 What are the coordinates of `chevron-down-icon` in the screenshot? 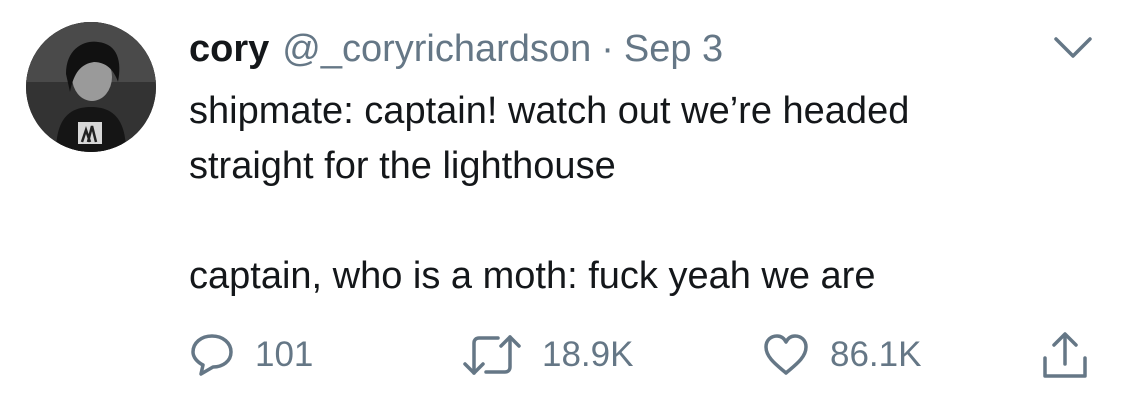 It's located at (1073, 47).